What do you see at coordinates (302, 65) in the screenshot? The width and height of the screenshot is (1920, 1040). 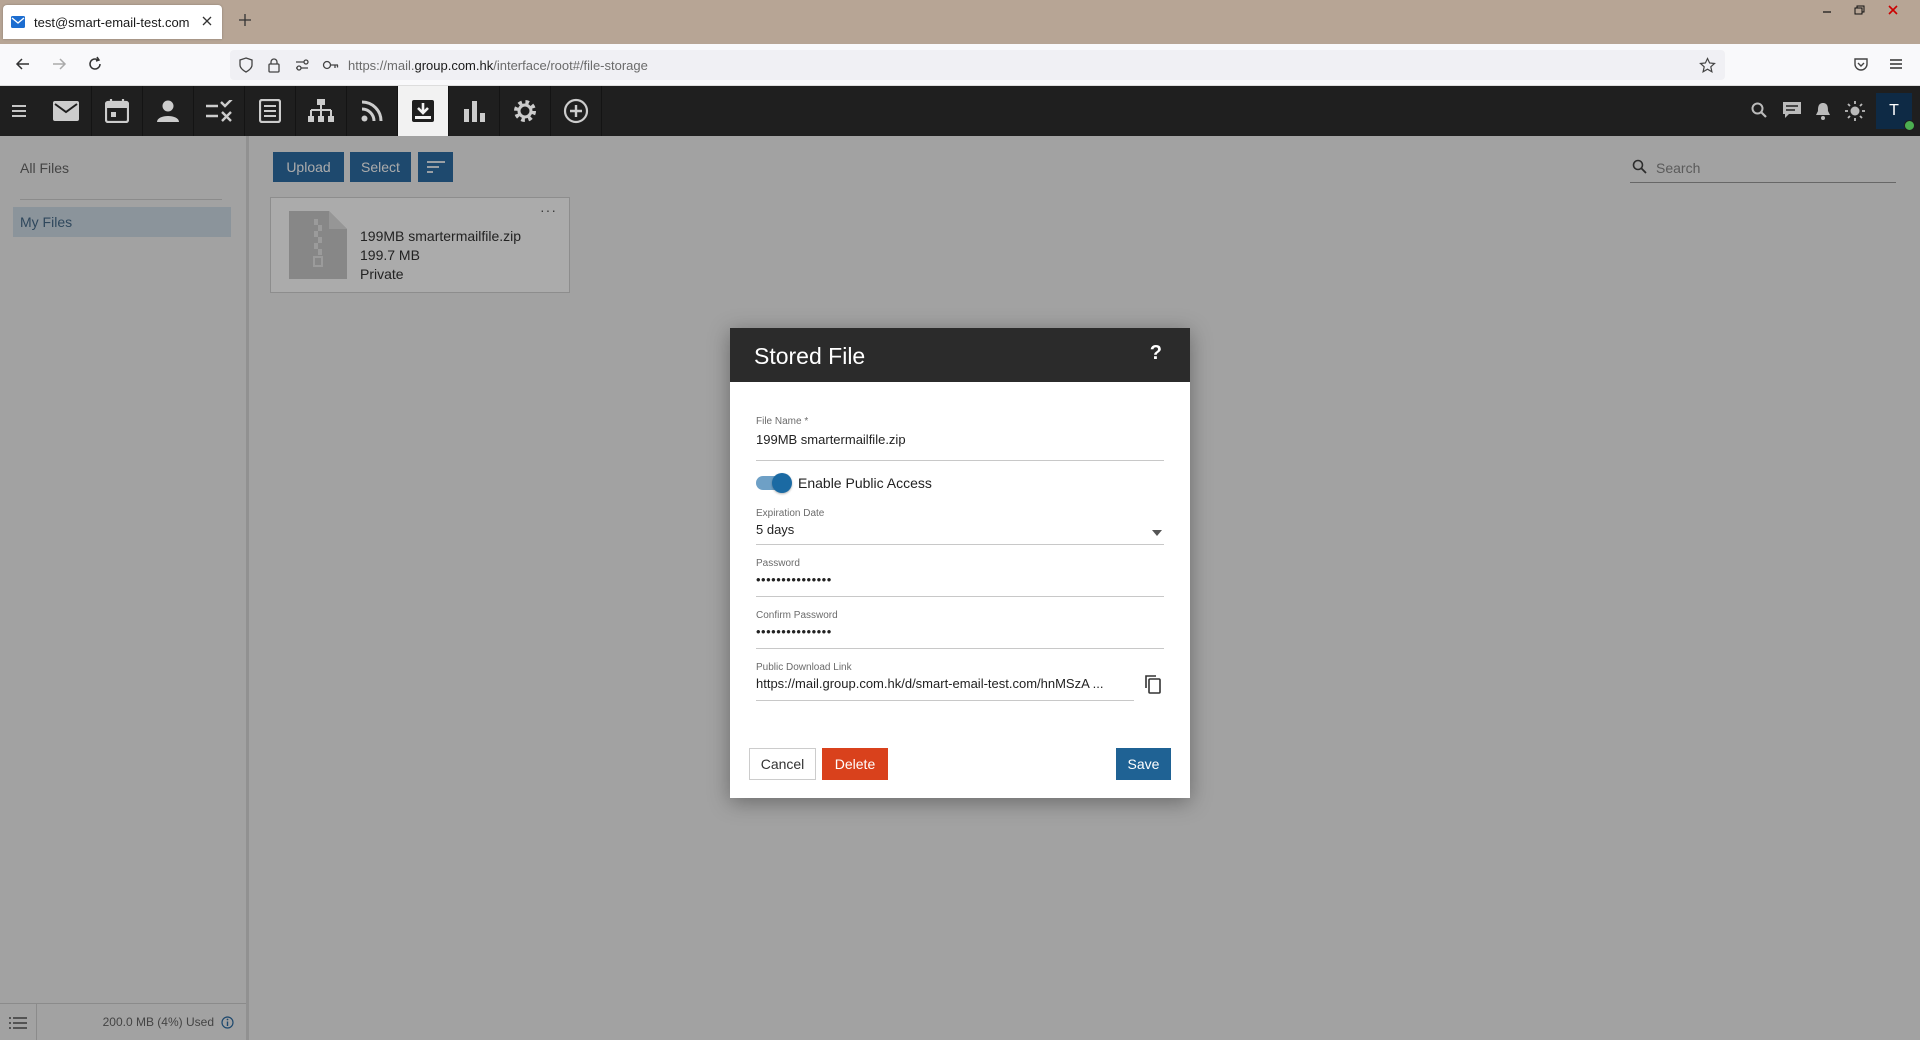 I see `permissions-icon` at bounding box center [302, 65].